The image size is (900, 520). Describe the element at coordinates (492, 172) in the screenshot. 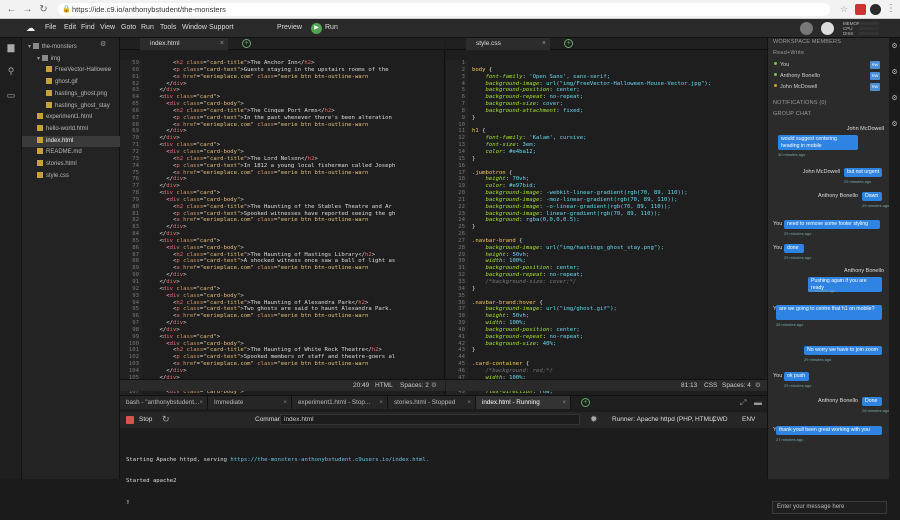

I see `code-line: .jumbotron {` at that location.